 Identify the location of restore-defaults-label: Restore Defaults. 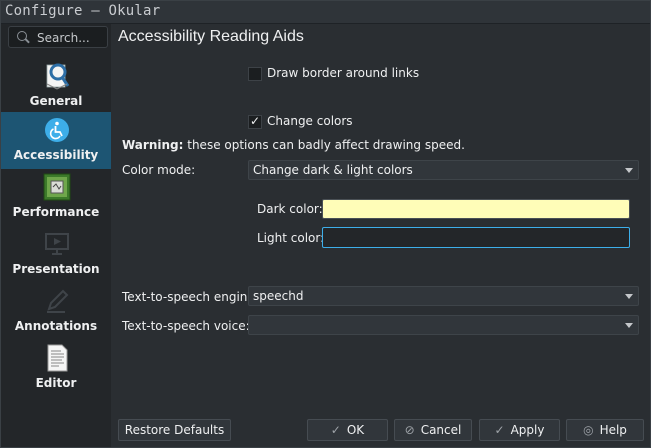
(174, 430).